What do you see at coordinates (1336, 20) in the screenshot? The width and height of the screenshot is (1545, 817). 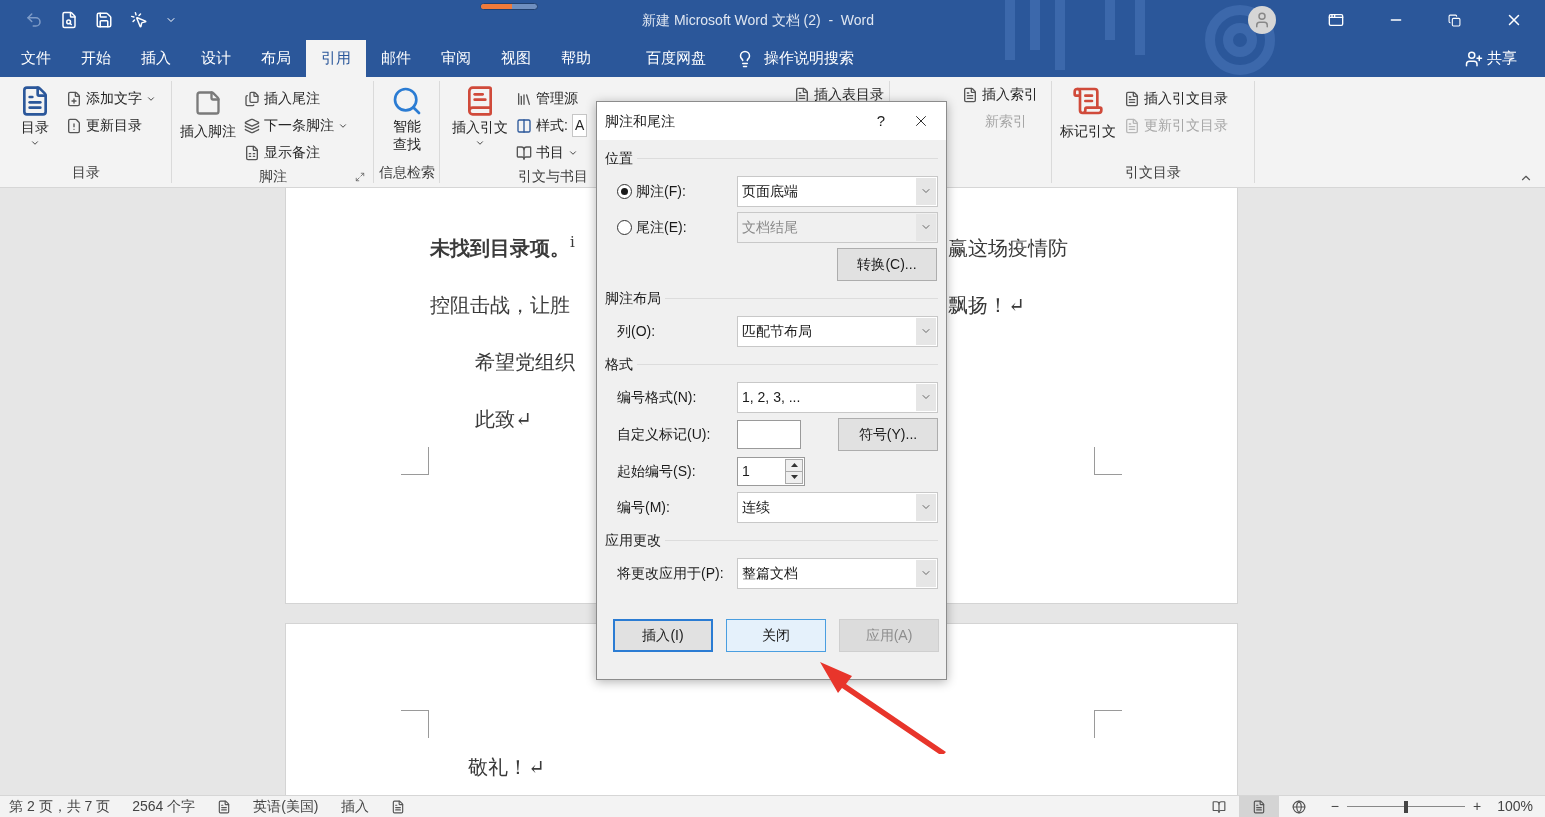 I see `ribbon-display-icon` at bounding box center [1336, 20].